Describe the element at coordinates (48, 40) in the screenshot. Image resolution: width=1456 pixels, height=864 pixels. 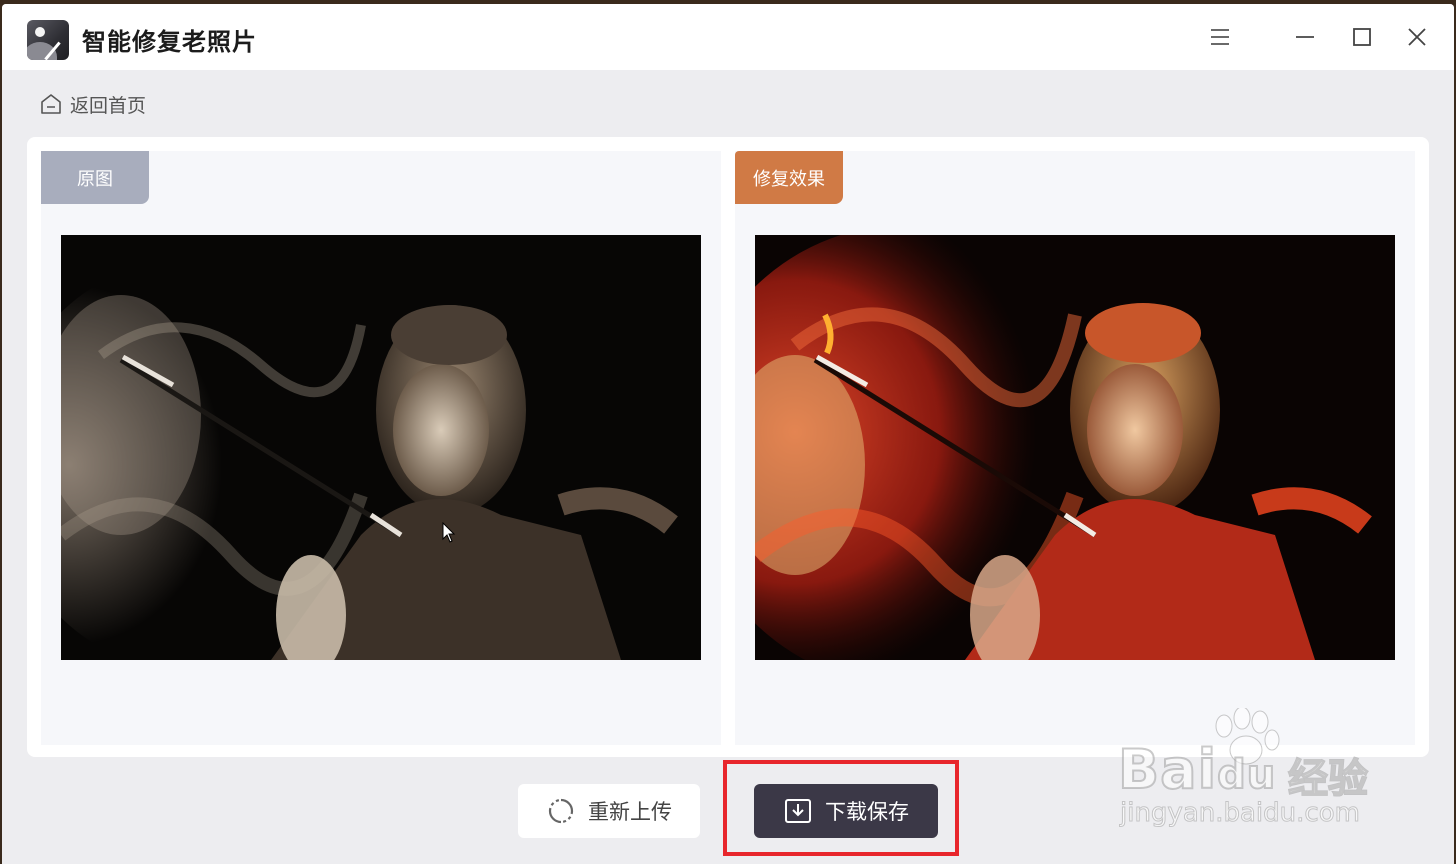
I see `app-logo-icon` at that location.